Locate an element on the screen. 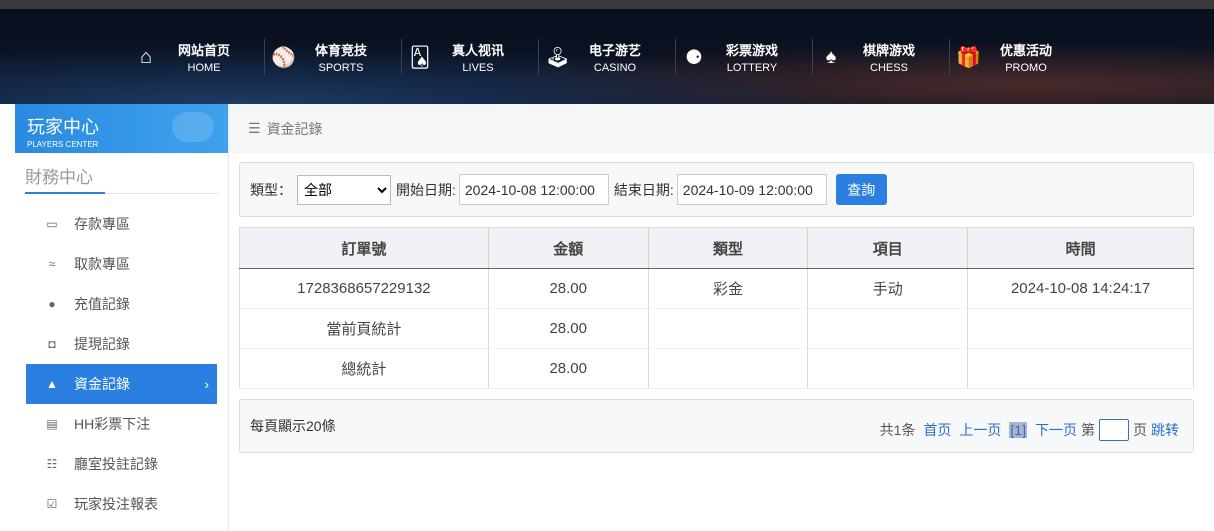  type-select: 全部 is located at coordinates (344, 189).